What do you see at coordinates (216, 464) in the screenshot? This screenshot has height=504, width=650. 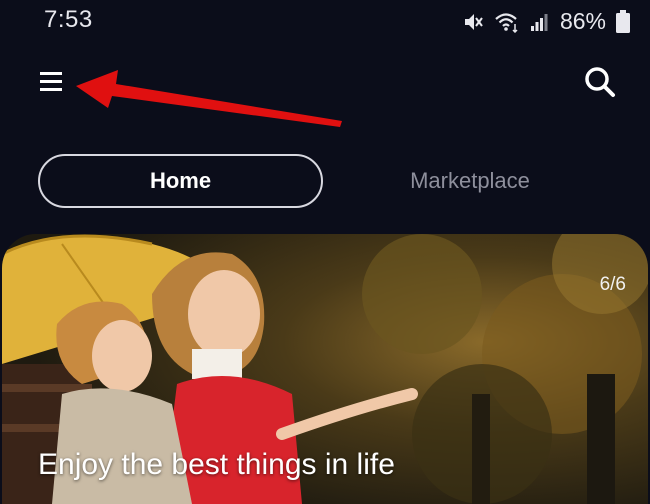 I see `banner-caption: Enjoy the best things in life` at bounding box center [216, 464].